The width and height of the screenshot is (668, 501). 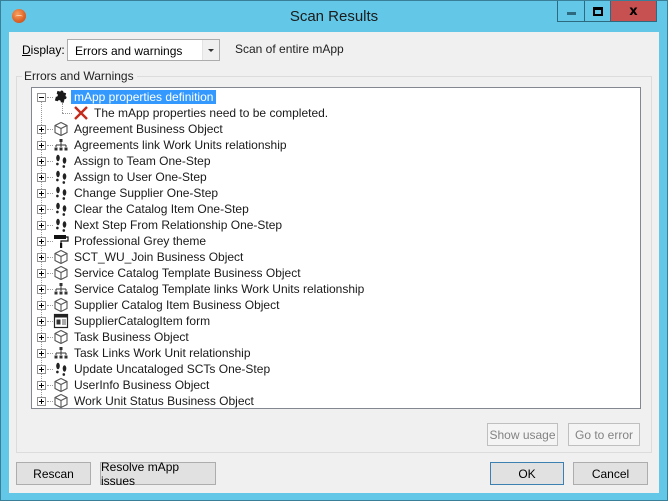 I want to click on ok-button: OK, so click(x=527, y=473).